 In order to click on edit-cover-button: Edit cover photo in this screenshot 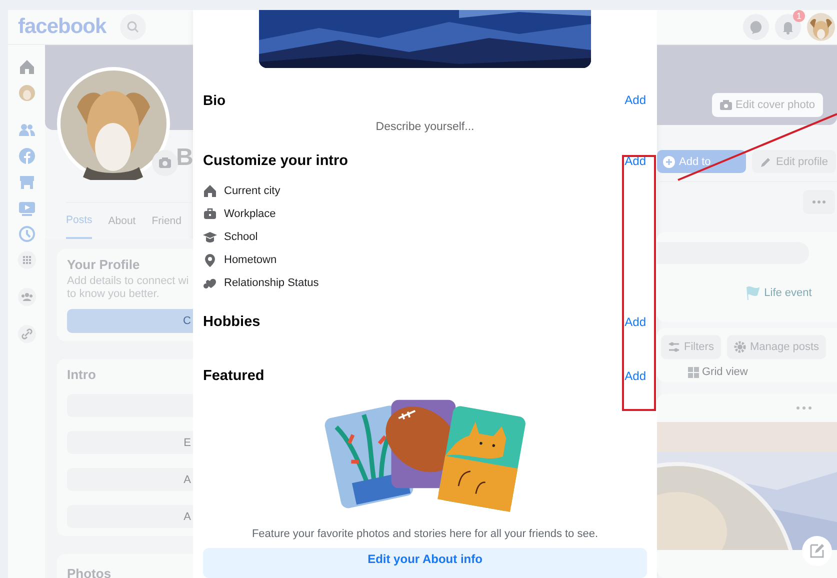, I will do `click(767, 105)`.